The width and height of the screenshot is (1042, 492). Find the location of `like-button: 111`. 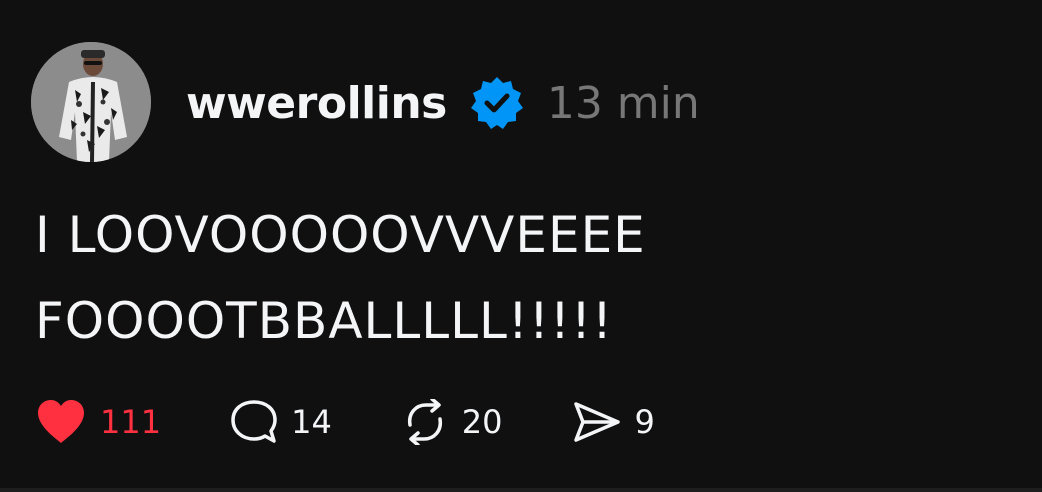

like-button: 111 is located at coordinates (98, 422).